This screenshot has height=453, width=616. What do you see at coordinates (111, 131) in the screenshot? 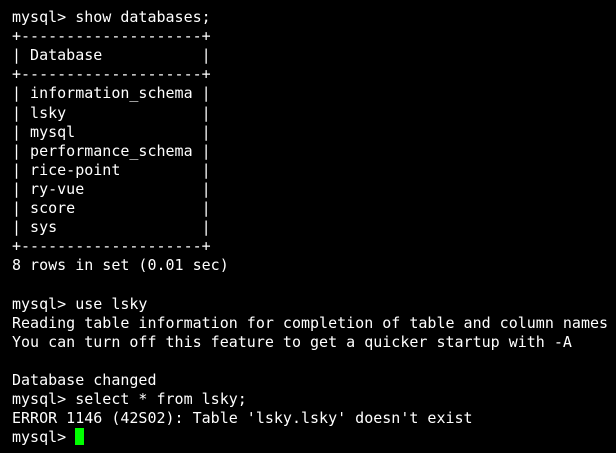
I see `table-row: | mysql |` at bounding box center [111, 131].